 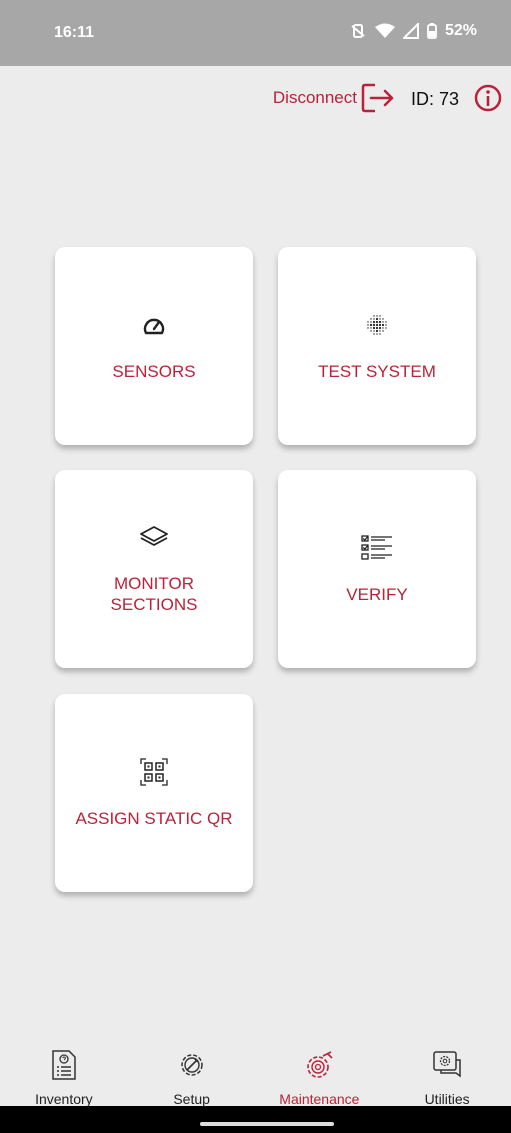 I want to click on verify-label: VERIFY, so click(x=377, y=594).